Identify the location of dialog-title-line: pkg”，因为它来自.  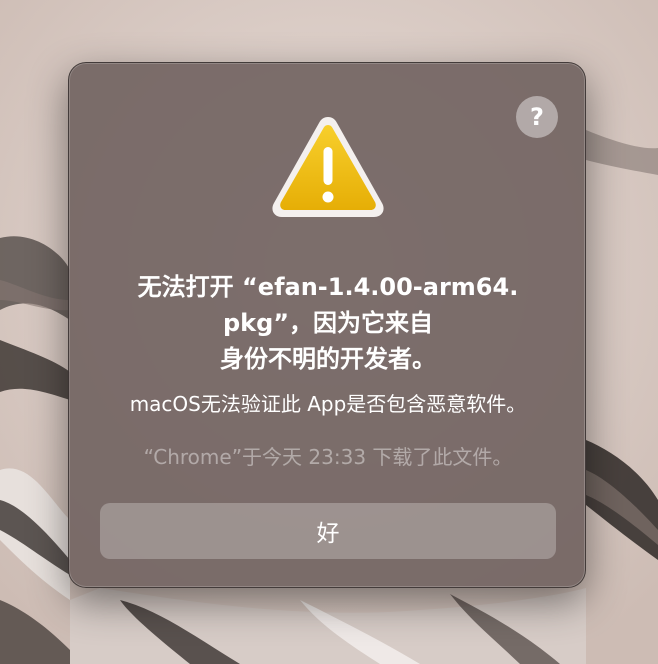
(328, 323).